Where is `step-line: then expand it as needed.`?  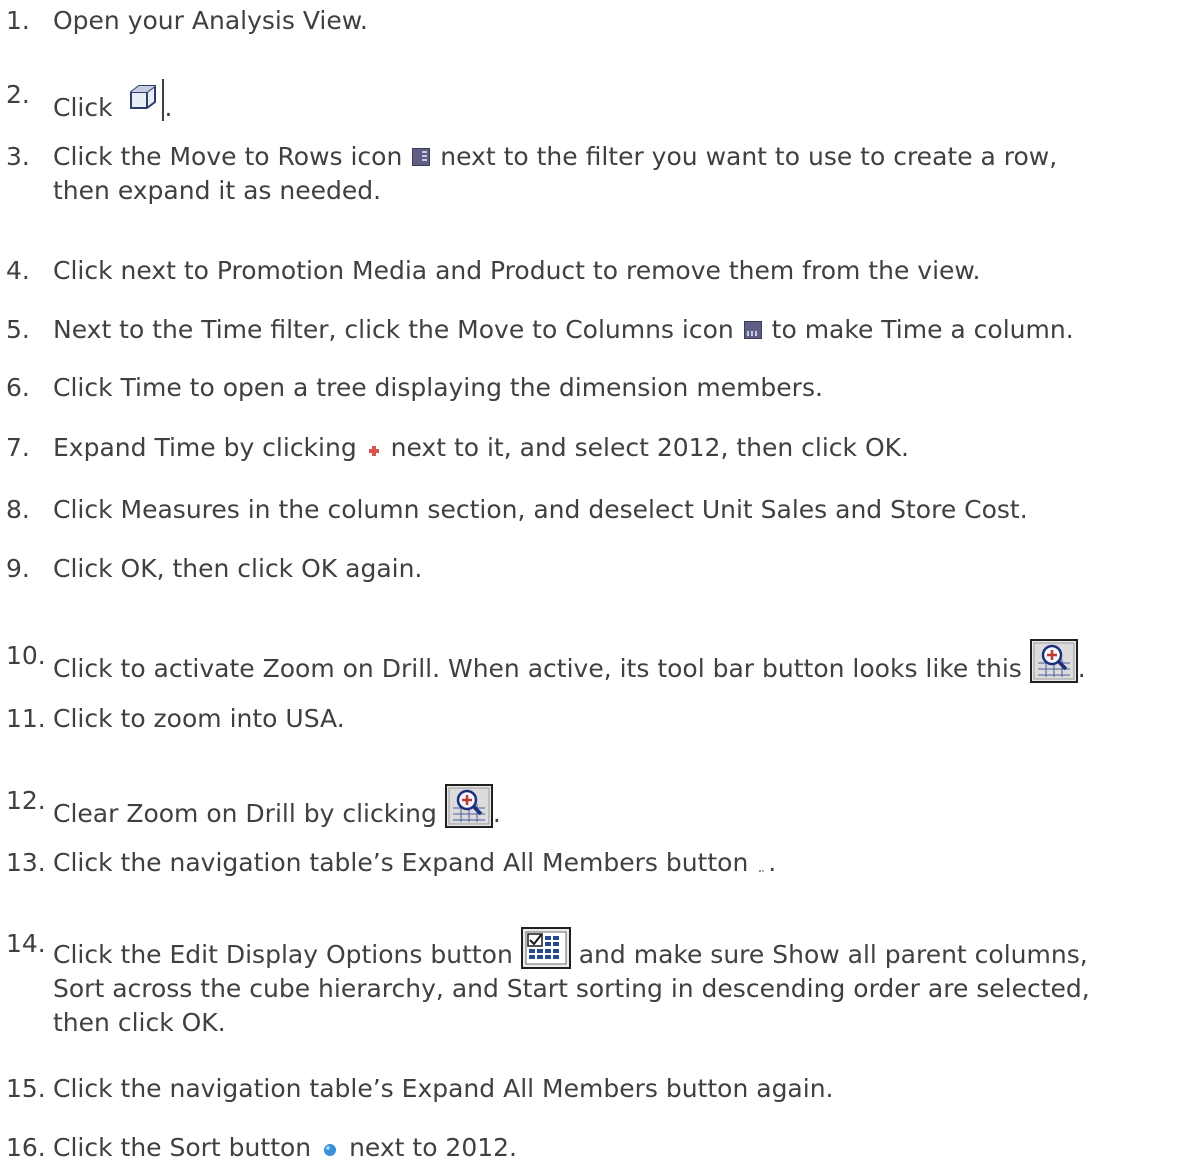 step-line: then expand it as needed. is located at coordinates (217, 190).